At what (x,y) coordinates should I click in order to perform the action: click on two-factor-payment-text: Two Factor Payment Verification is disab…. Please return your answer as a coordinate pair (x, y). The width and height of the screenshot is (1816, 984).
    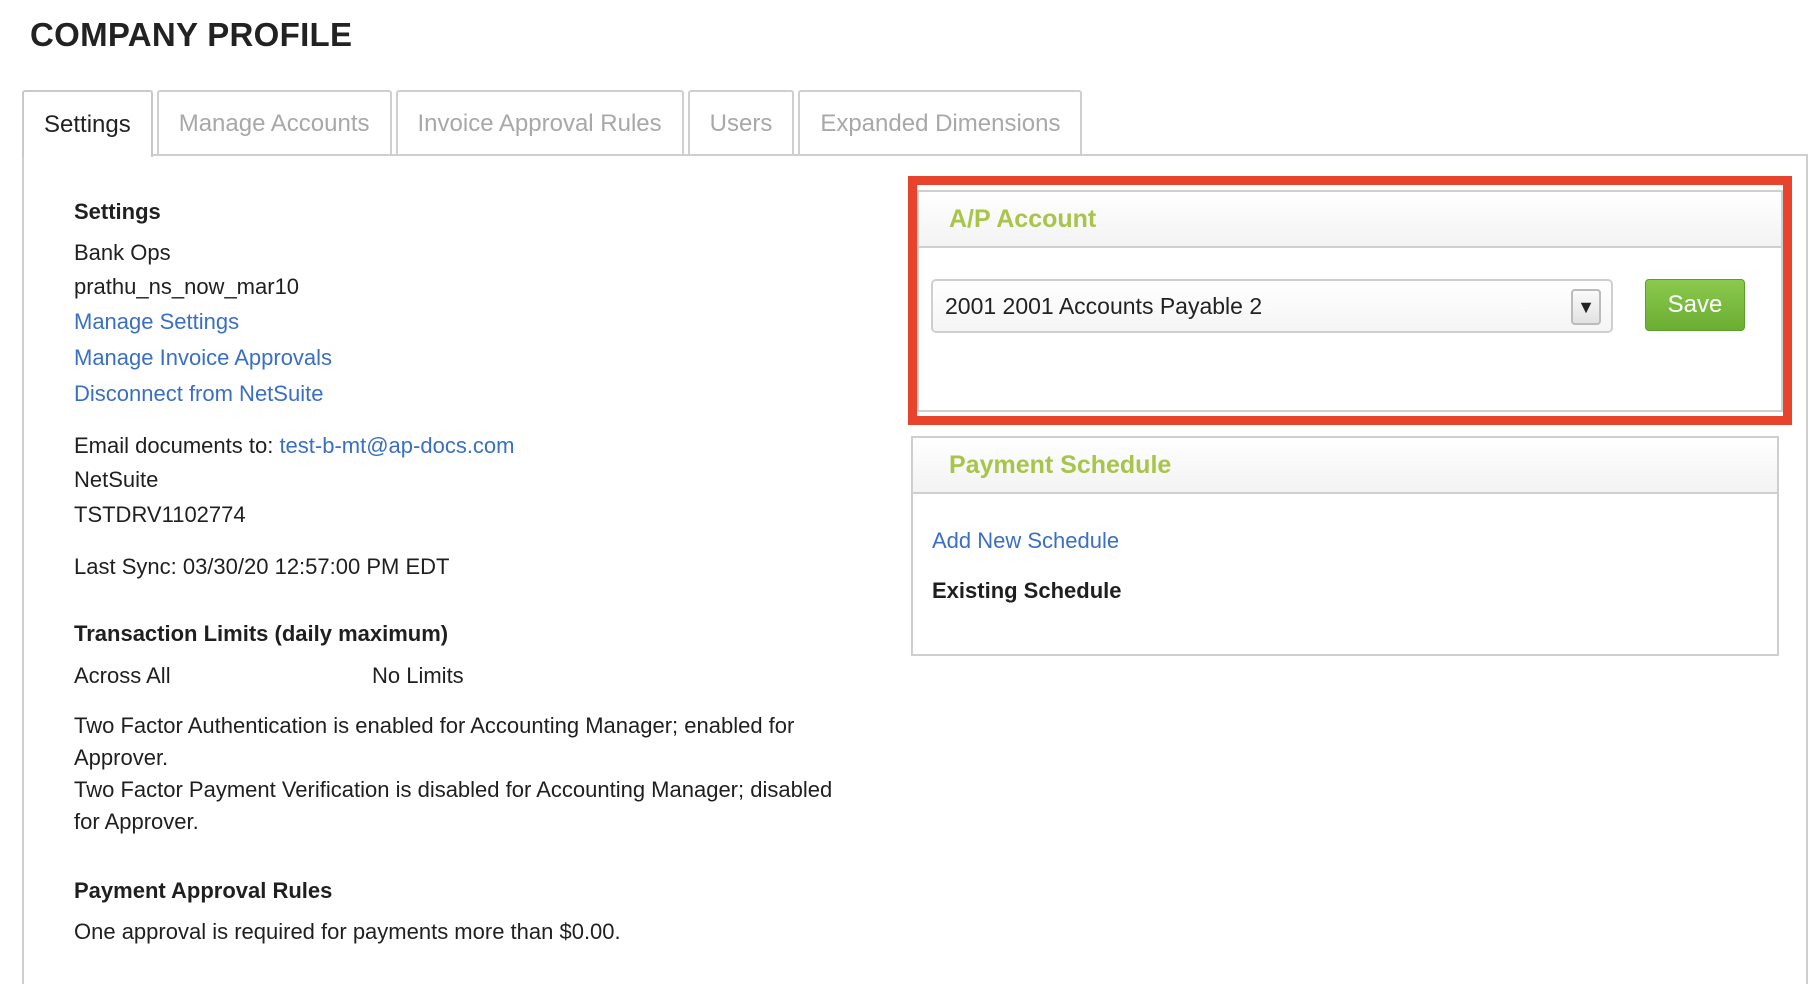
    Looking at the image, I should click on (453, 805).